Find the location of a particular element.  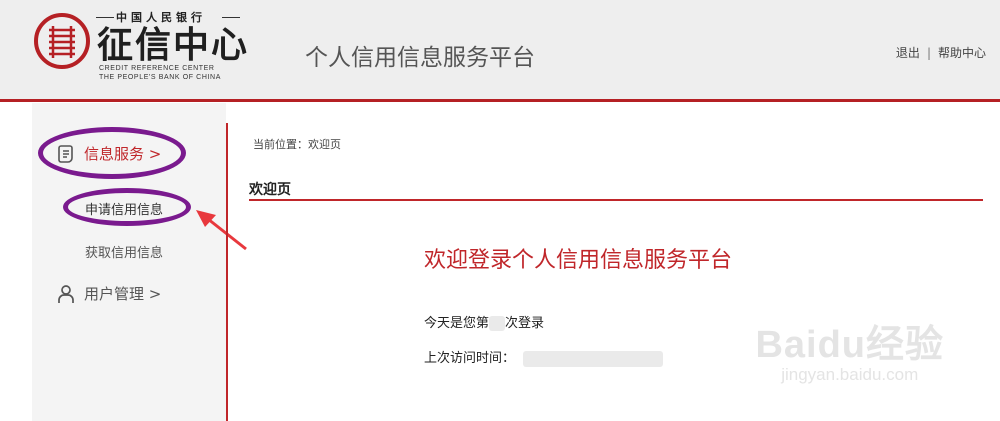

redacted-last-visit-time is located at coordinates (593, 358).